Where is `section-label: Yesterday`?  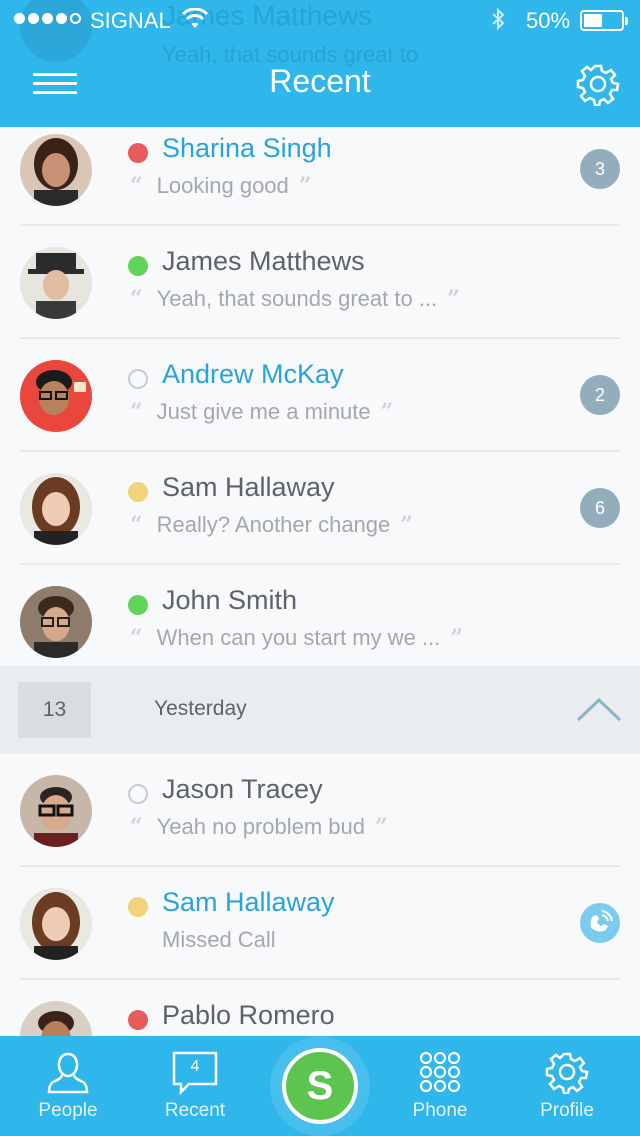 section-label: Yesterday is located at coordinates (200, 708).